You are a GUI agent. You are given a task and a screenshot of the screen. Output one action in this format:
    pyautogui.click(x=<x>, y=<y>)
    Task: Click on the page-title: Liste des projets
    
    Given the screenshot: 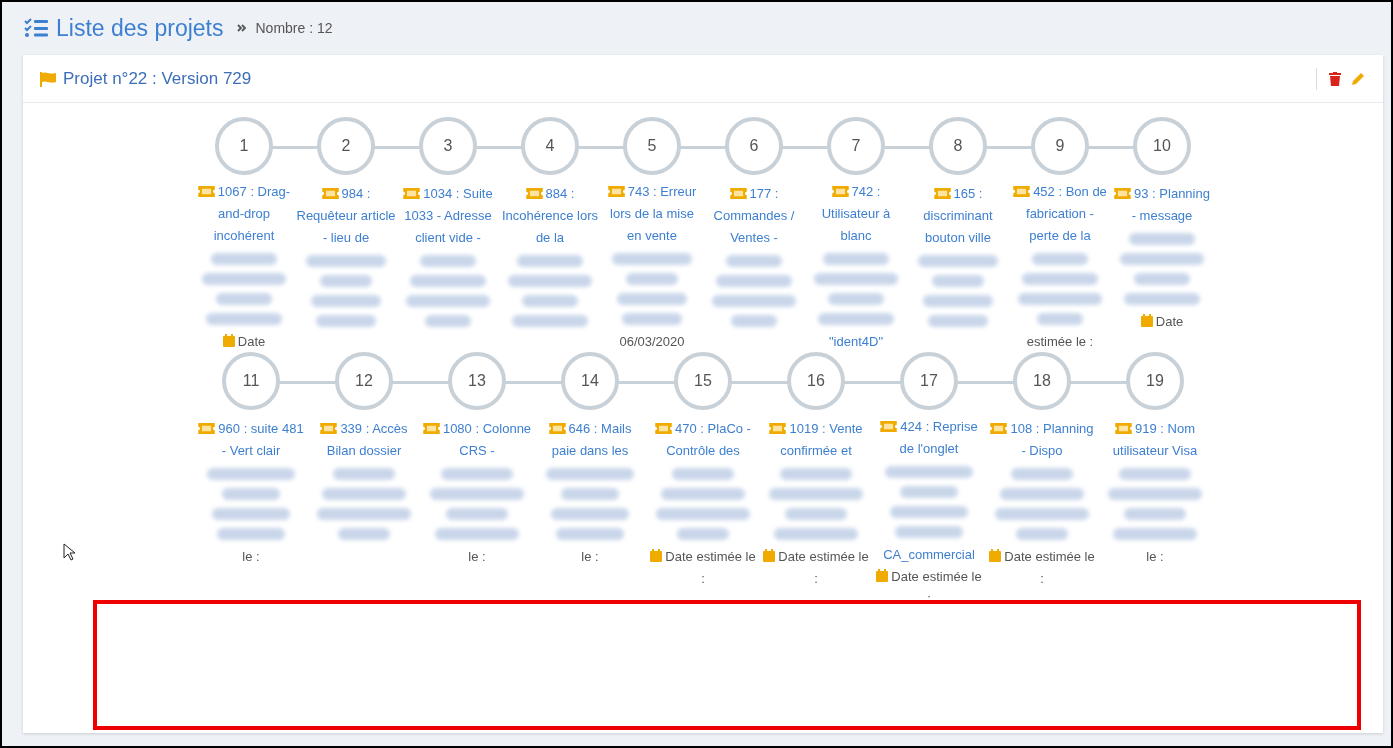 What is the action you would take?
    pyautogui.click(x=140, y=28)
    